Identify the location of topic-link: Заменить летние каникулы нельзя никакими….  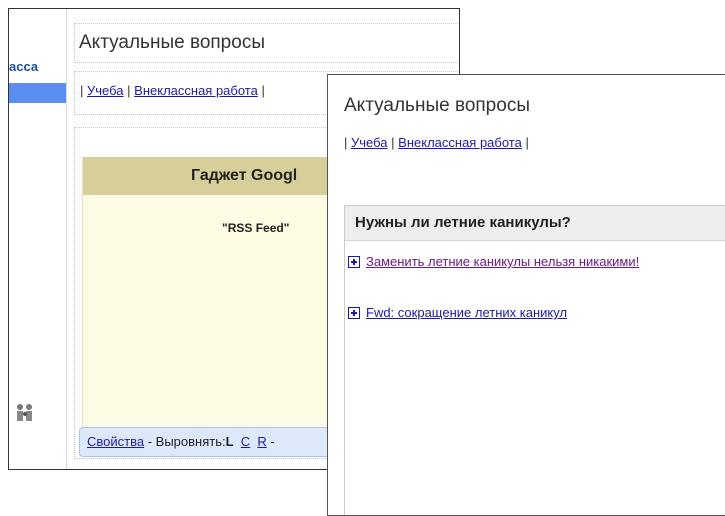
(511, 261).